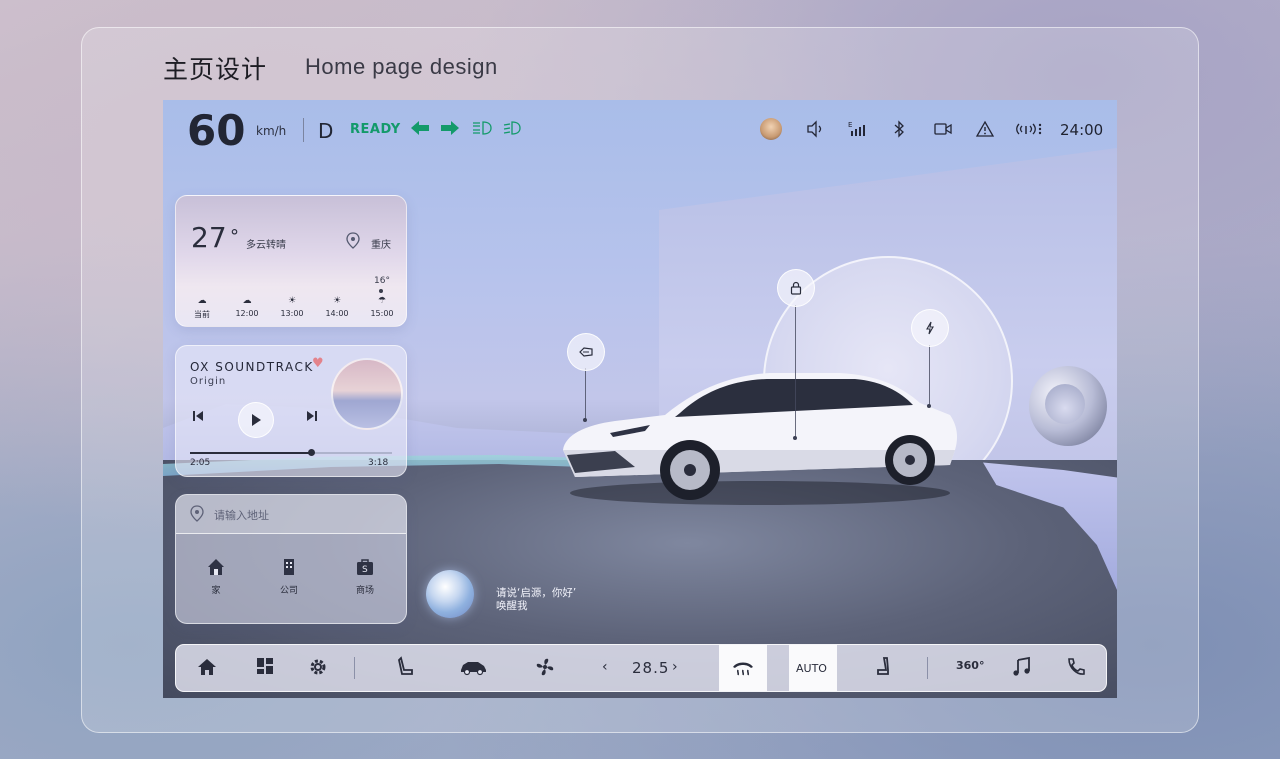 Image resolution: width=1280 pixels, height=759 pixels. Describe the element at coordinates (1075, 667) in the screenshot. I see `phone-icon` at that location.